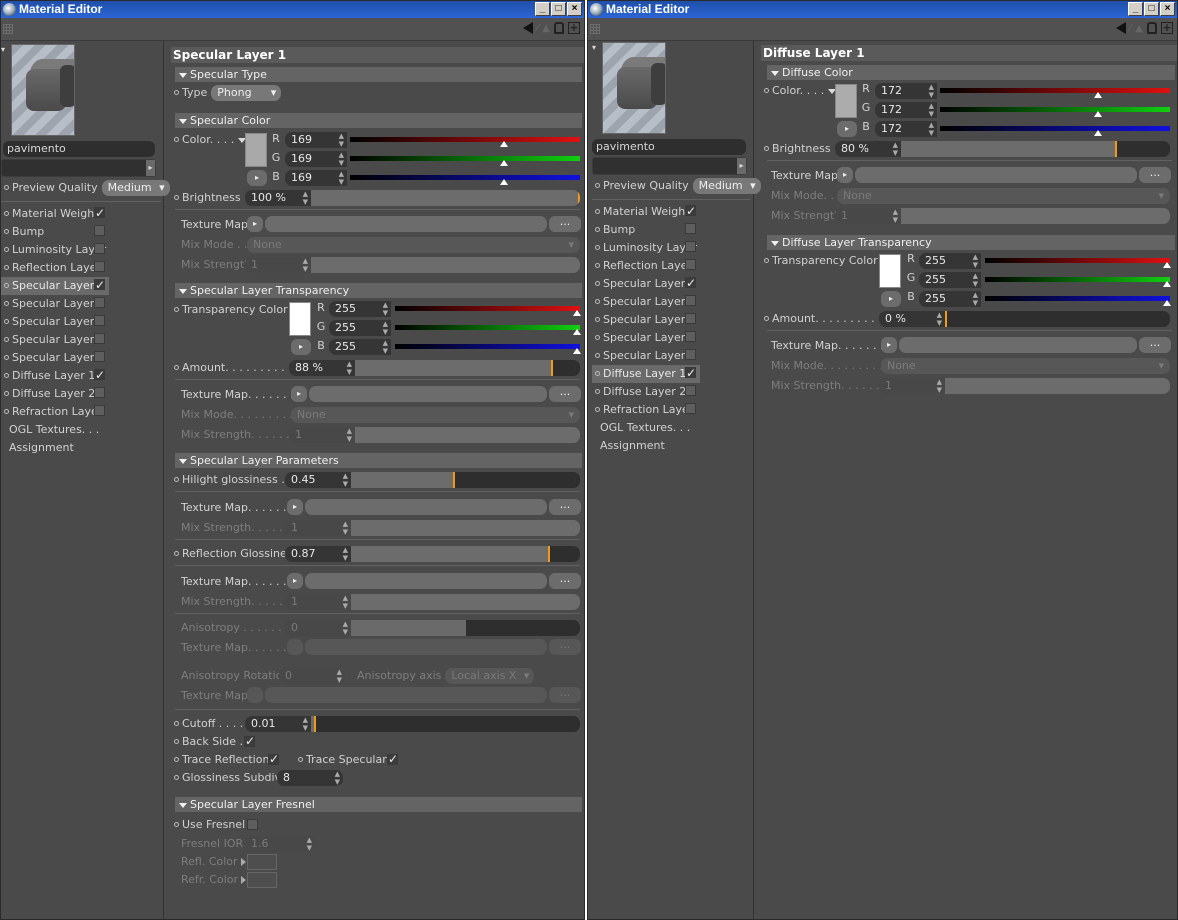 Image resolution: width=1178 pixels, height=920 pixels. Describe the element at coordinates (378, 804) in the screenshot. I see `section-specular-fresnel: Specular Layer Fresnel` at that location.